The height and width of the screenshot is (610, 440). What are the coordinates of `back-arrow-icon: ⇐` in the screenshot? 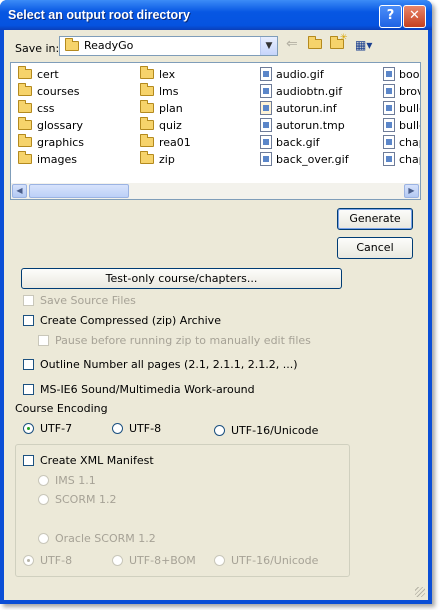 It's located at (292, 45).